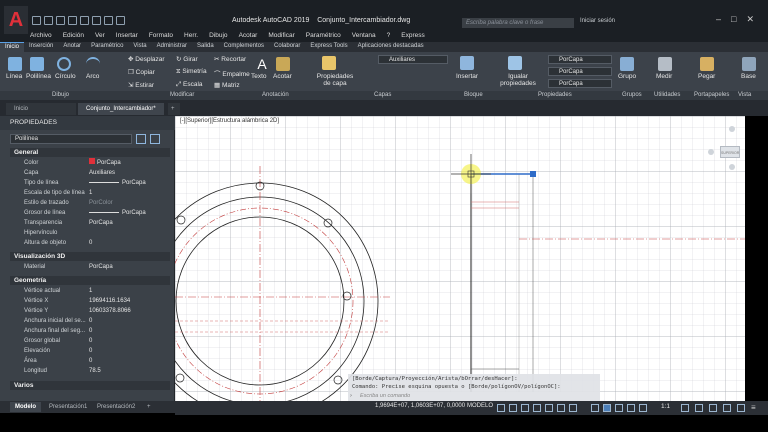 Image resolution: width=768 pixels, height=432 pixels. What do you see at coordinates (627, 64) in the screenshot?
I see `group-icon` at bounding box center [627, 64].